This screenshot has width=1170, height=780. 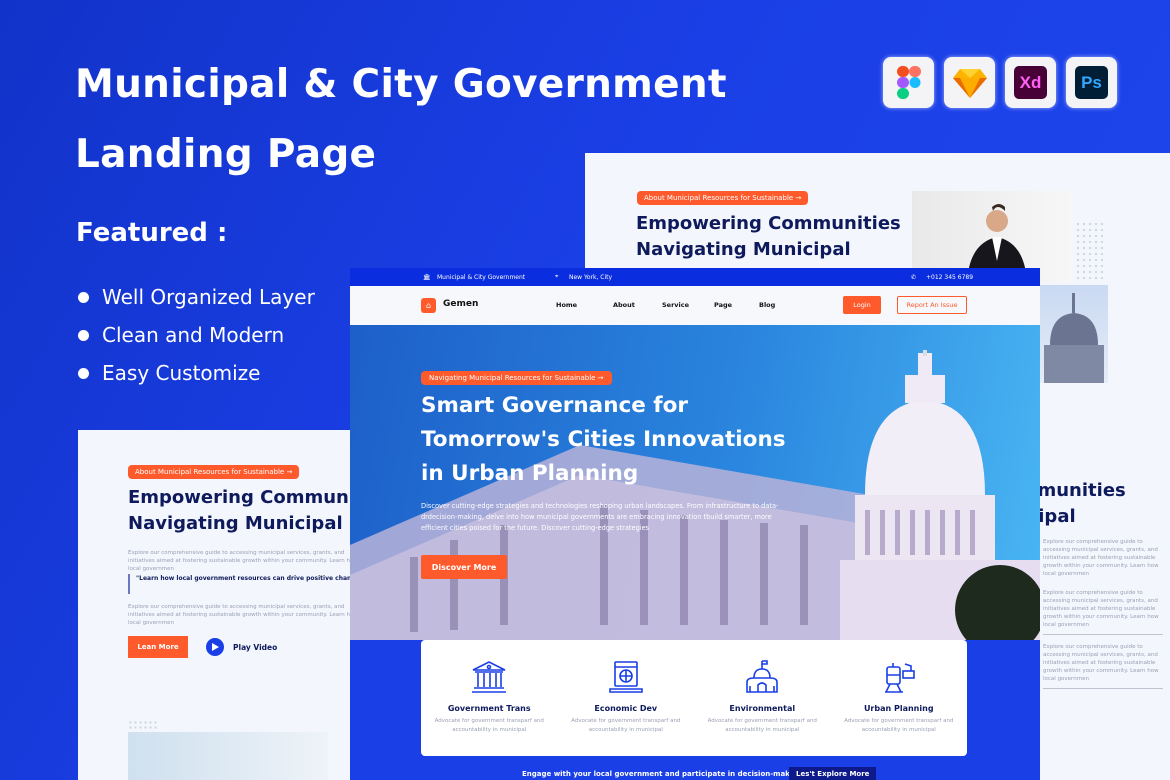 I want to click on capitol-photo, so click(x=1074, y=334).